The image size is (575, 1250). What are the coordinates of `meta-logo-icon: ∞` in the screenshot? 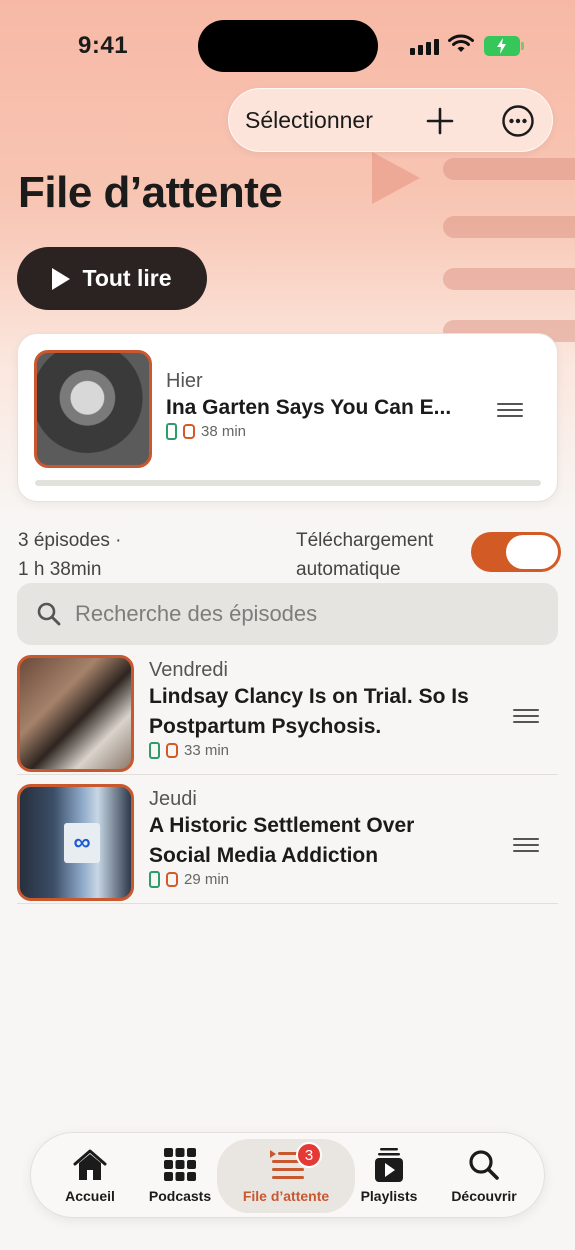 It's located at (82, 843).